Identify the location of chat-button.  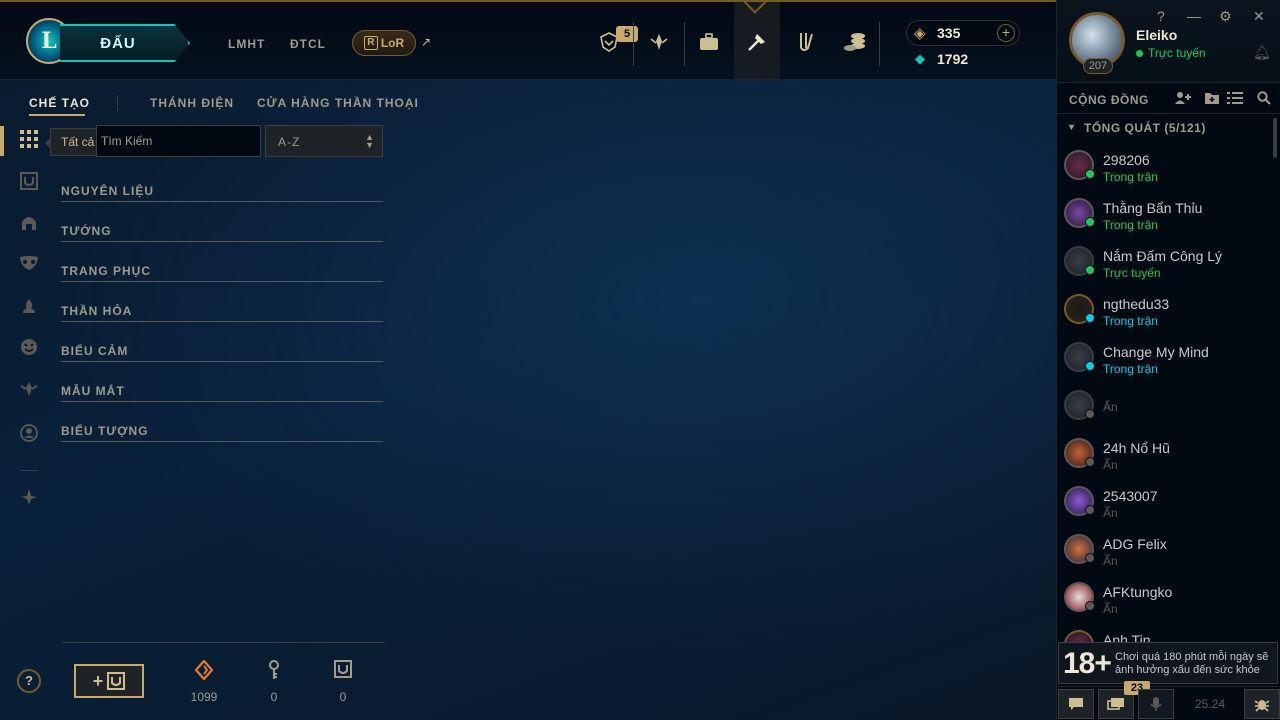
(1076, 704).